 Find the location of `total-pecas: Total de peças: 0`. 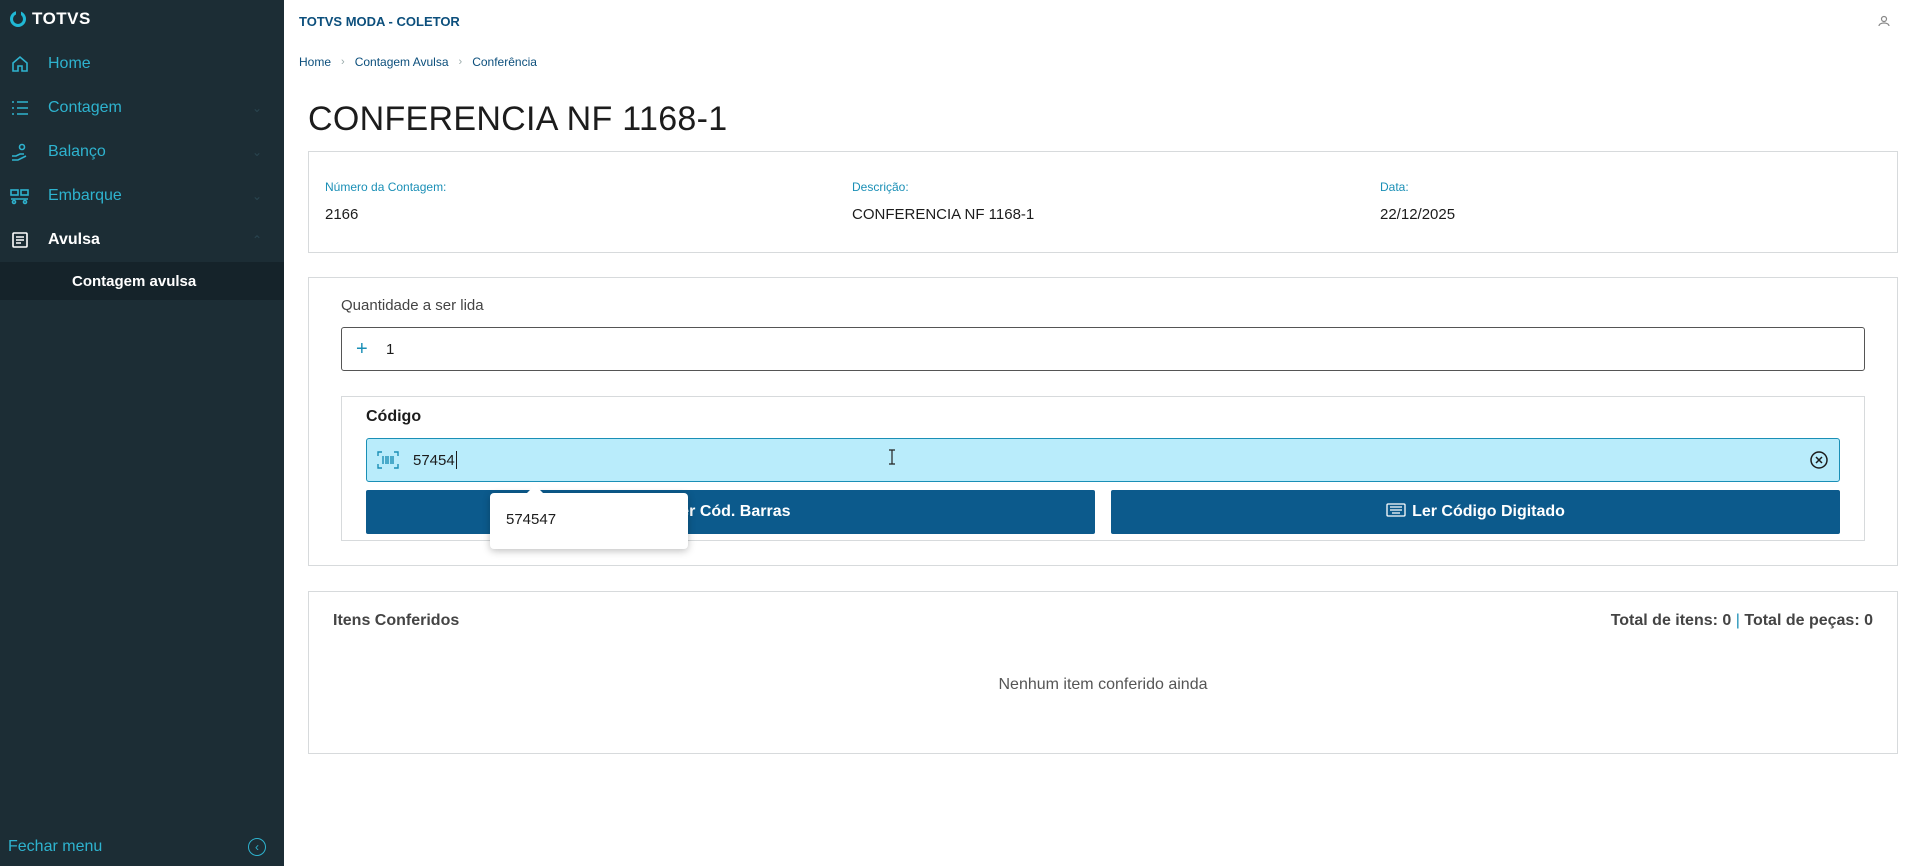

total-pecas: Total de peças: 0 is located at coordinates (1808, 620).